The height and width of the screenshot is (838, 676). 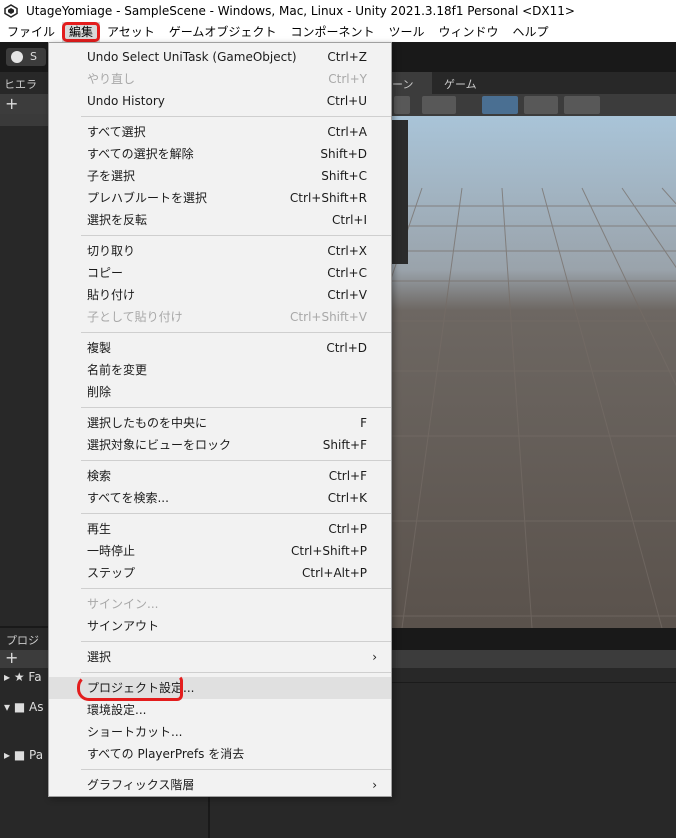 What do you see at coordinates (31, 32) in the screenshot?
I see `menu-file: ファイル` at bounding box center [31, 32].